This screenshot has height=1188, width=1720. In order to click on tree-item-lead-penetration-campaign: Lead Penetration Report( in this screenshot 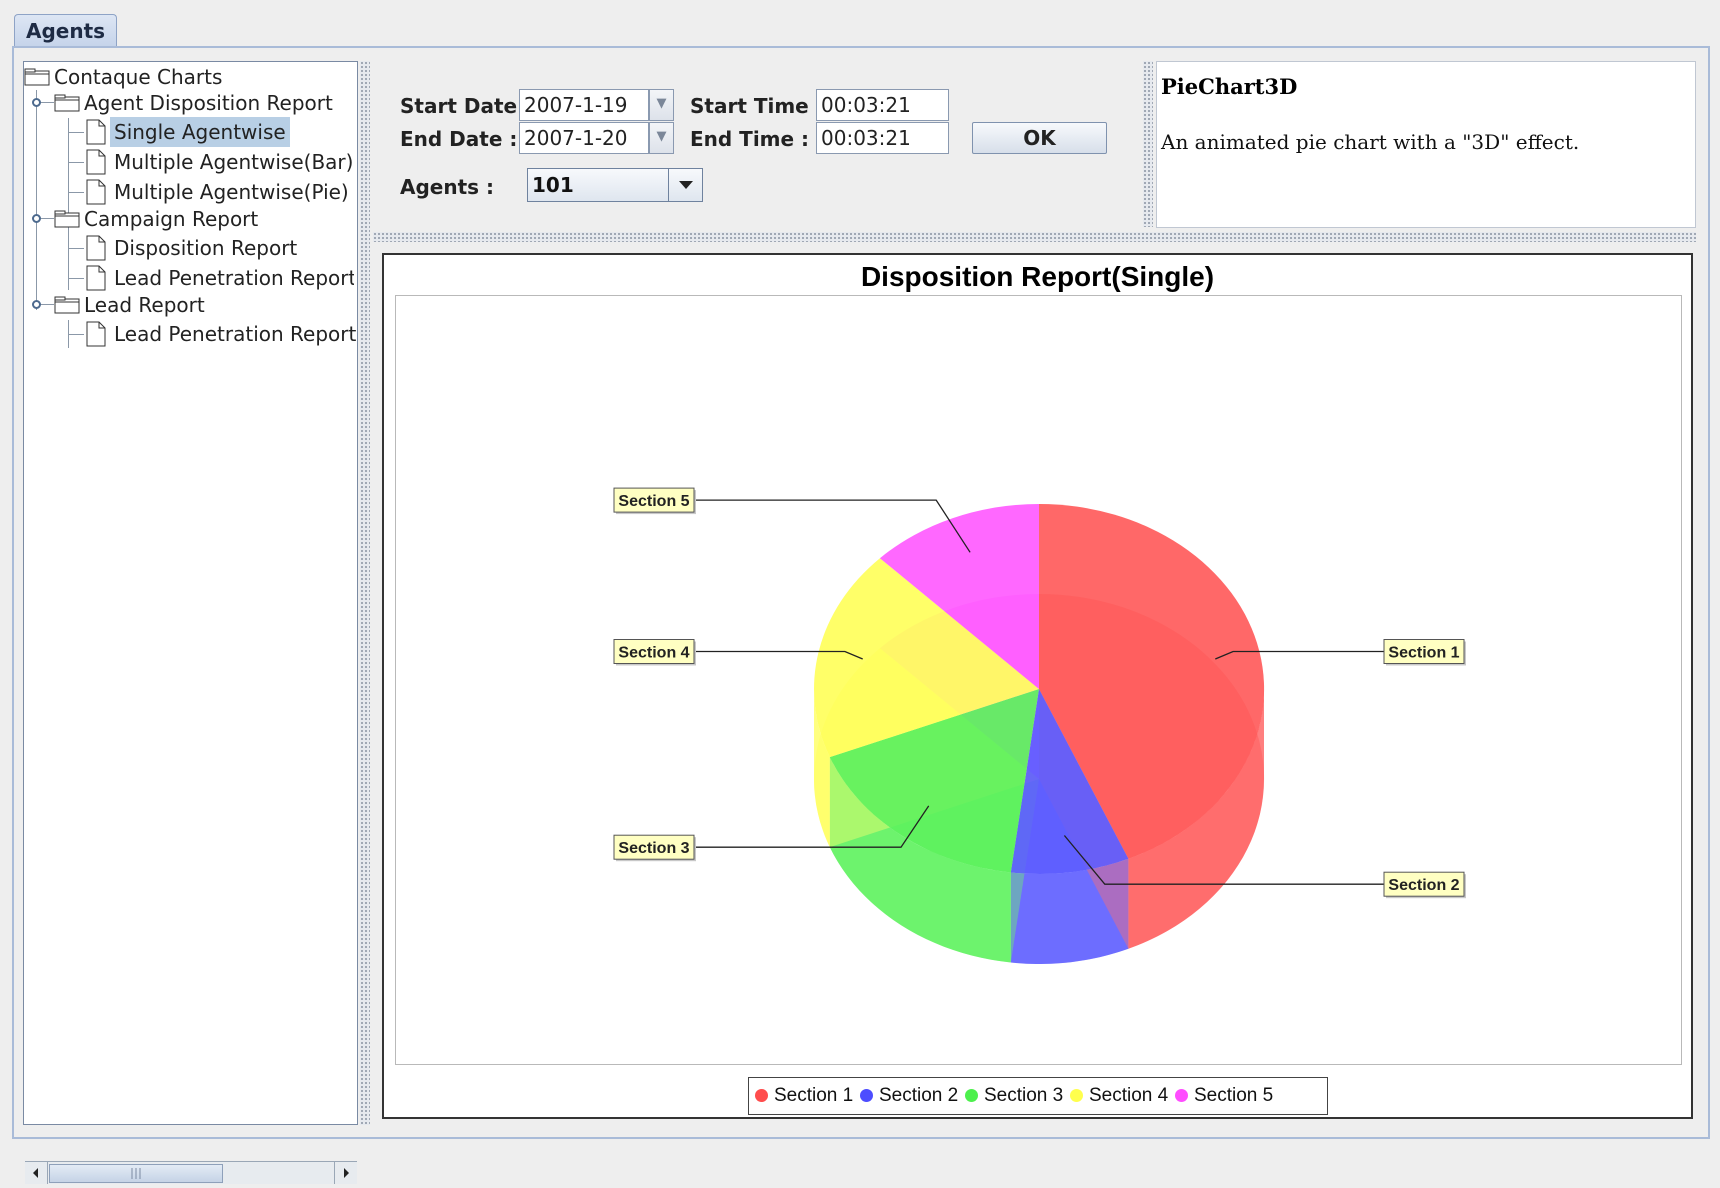, I will do `click(189, 278)`.